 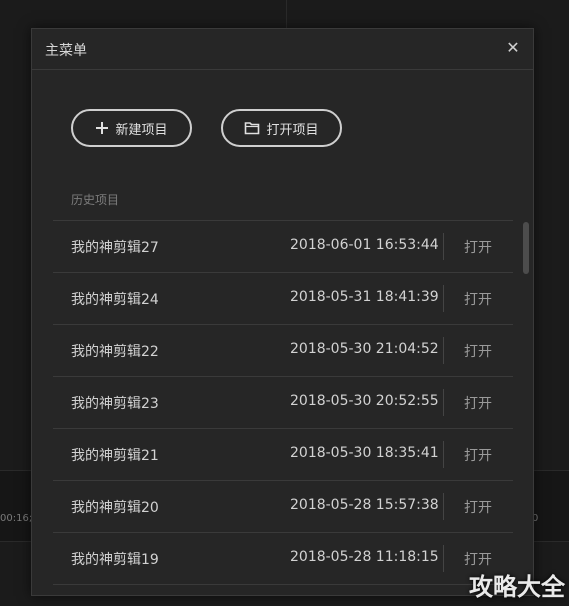 What do you see at coordinates (115, 560) in the screenshot?
I see `project-name: 我的神剪辑19` at bounding box center [115, 560].